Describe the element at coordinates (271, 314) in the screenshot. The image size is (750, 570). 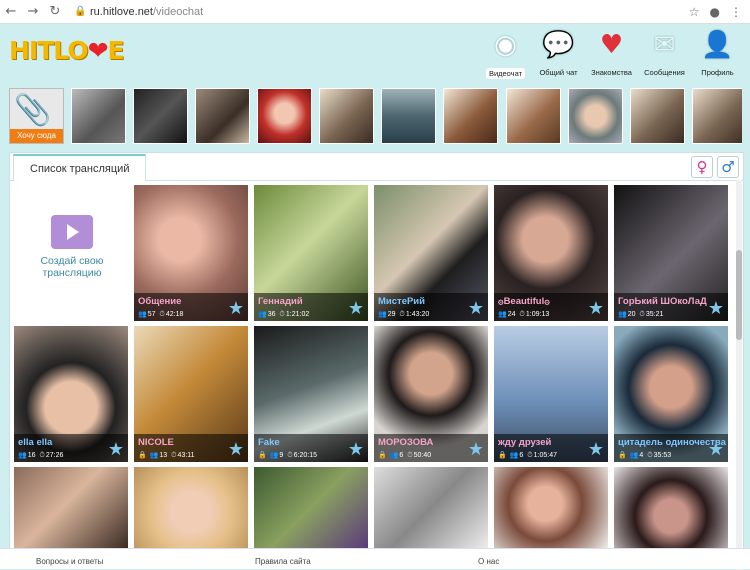
I see `viewer-count: 36` at that location.